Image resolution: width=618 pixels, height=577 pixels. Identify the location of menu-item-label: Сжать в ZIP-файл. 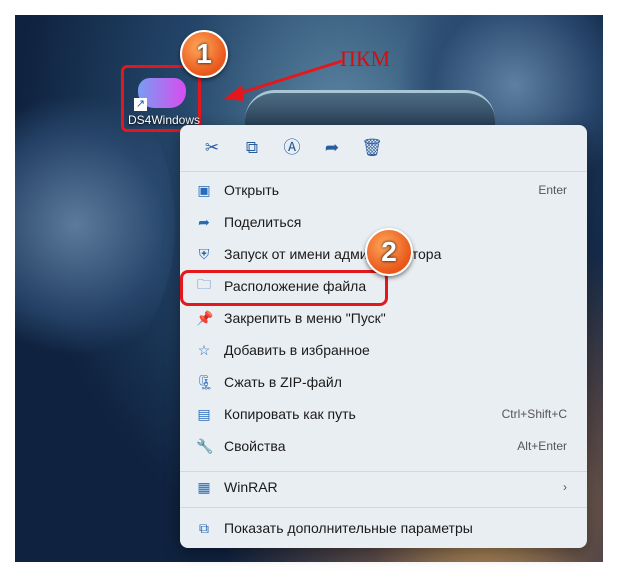
(283, 382).